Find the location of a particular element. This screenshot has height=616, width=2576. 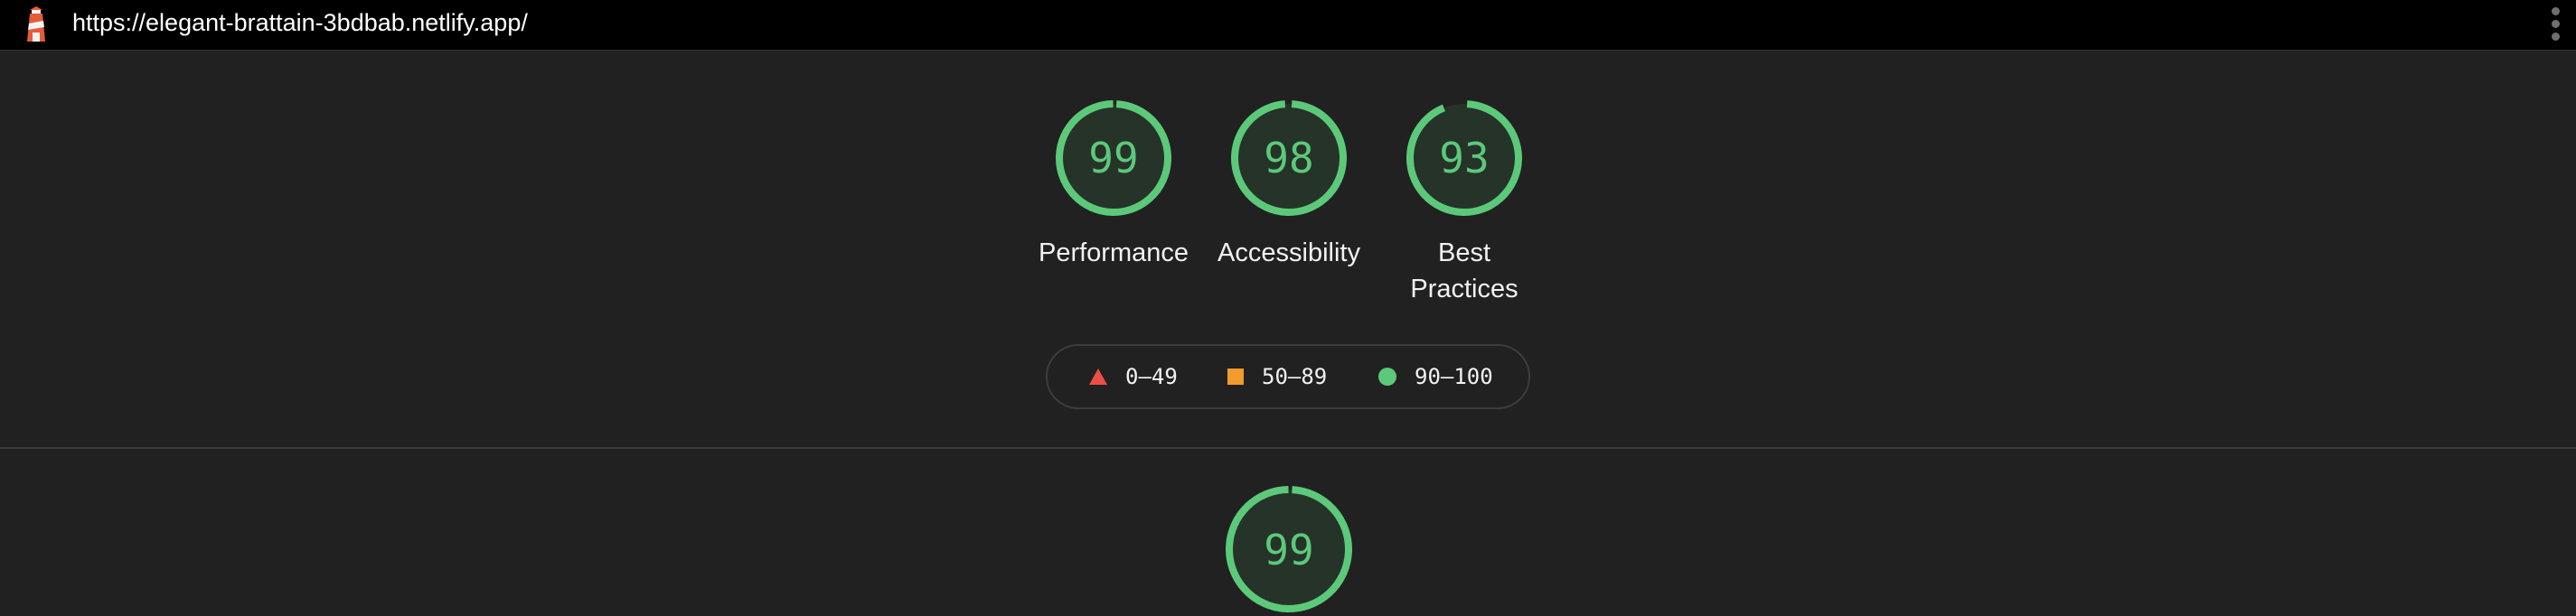

gauge-accessibility-score: 98 is located at coordinates (1289, 158).